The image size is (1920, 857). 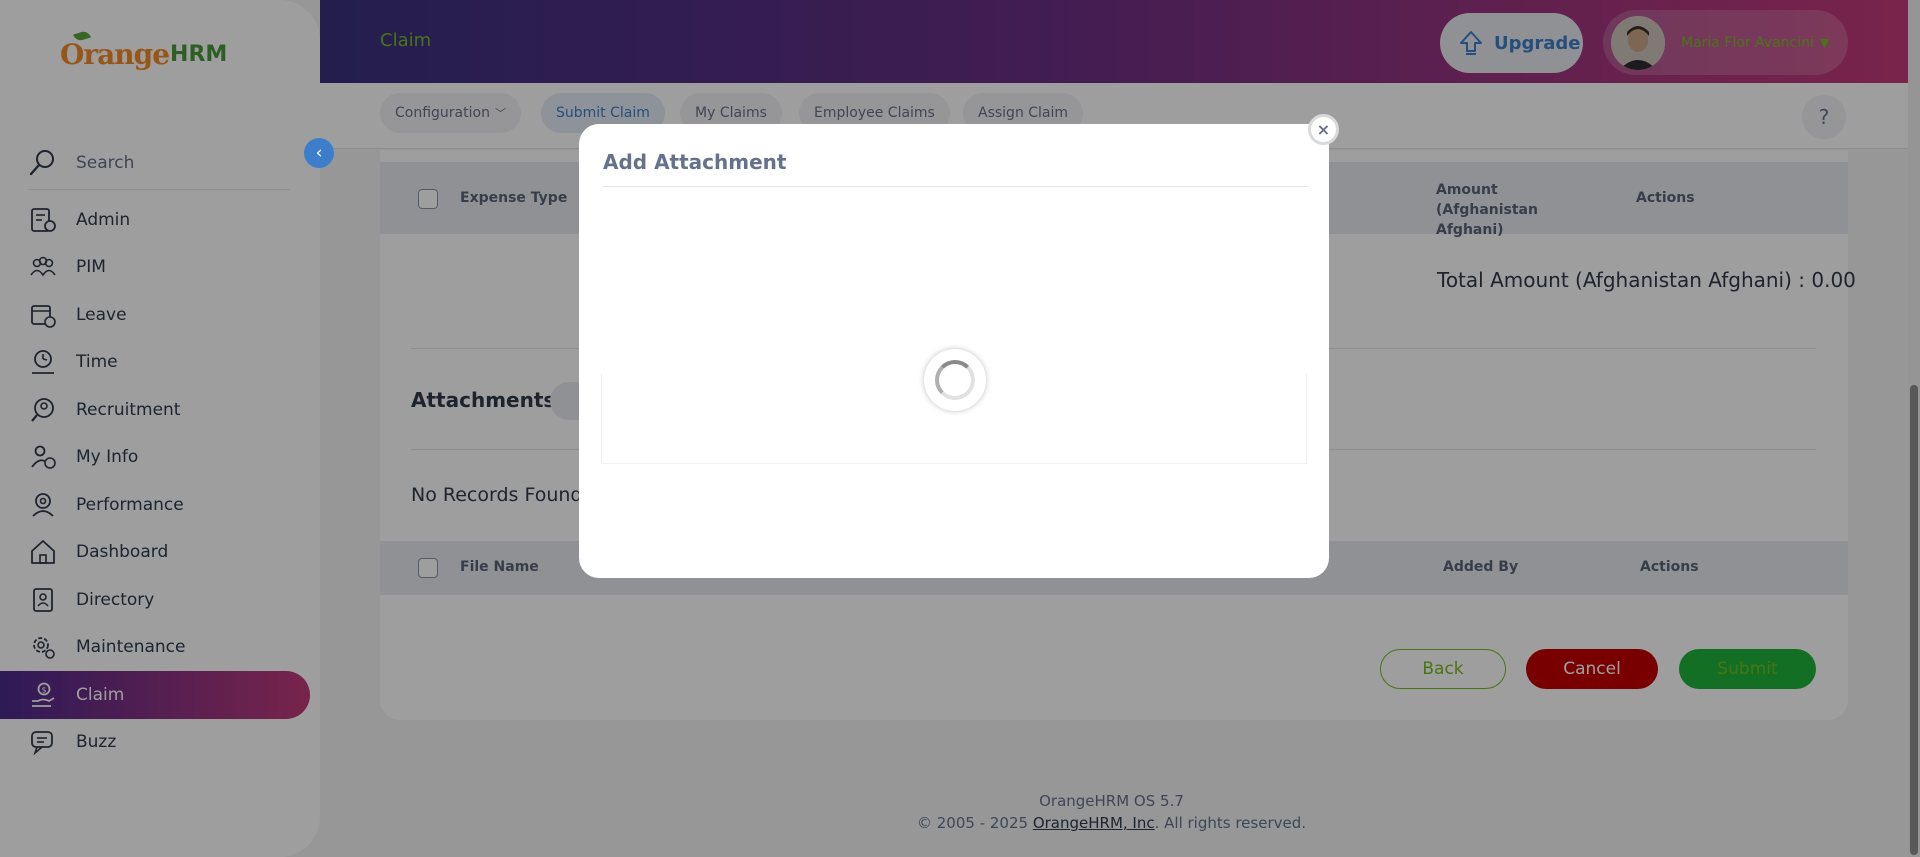 I want to click on dialog-divider, so click(x=955, y=186).